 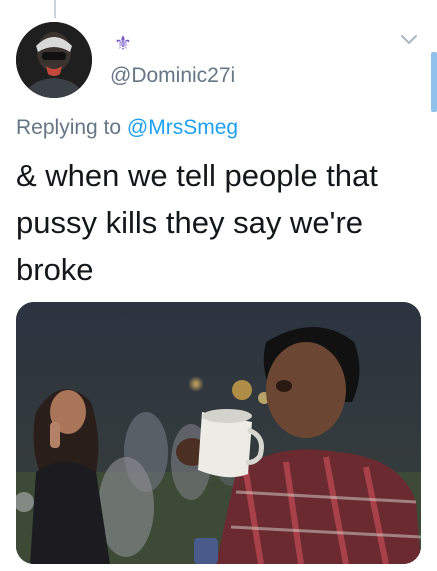 I want to click on avatar, so click(x=54, y=60).